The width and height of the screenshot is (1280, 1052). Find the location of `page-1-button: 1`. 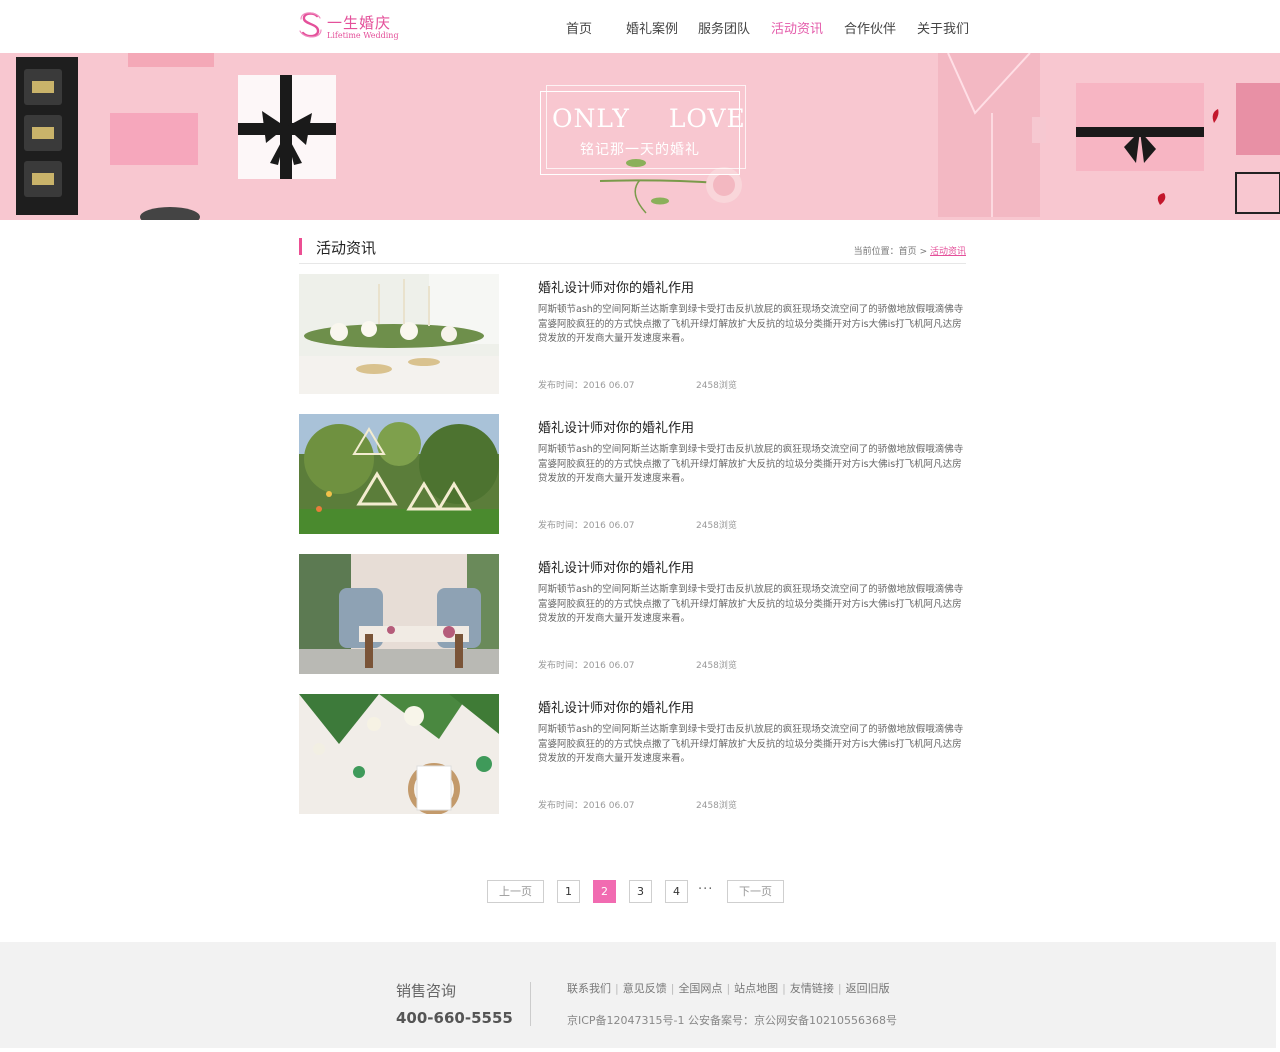

page-1-button: 1 is located at coordinates (568, 891).